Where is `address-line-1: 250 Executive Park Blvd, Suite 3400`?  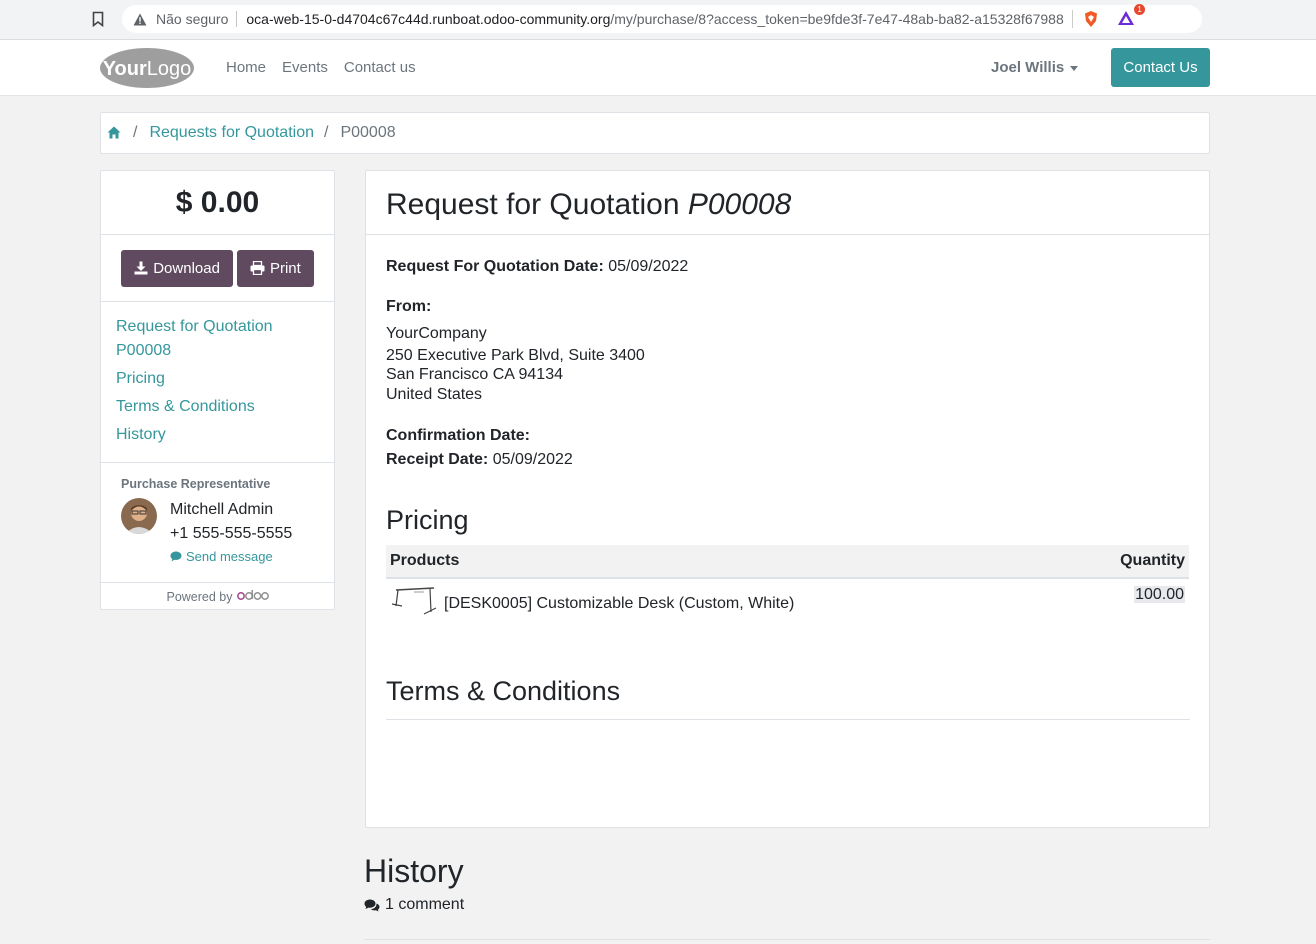 address-line-1: 250 Executive Park Blvd, Suite 3400 is located at coordinates (515, 355).